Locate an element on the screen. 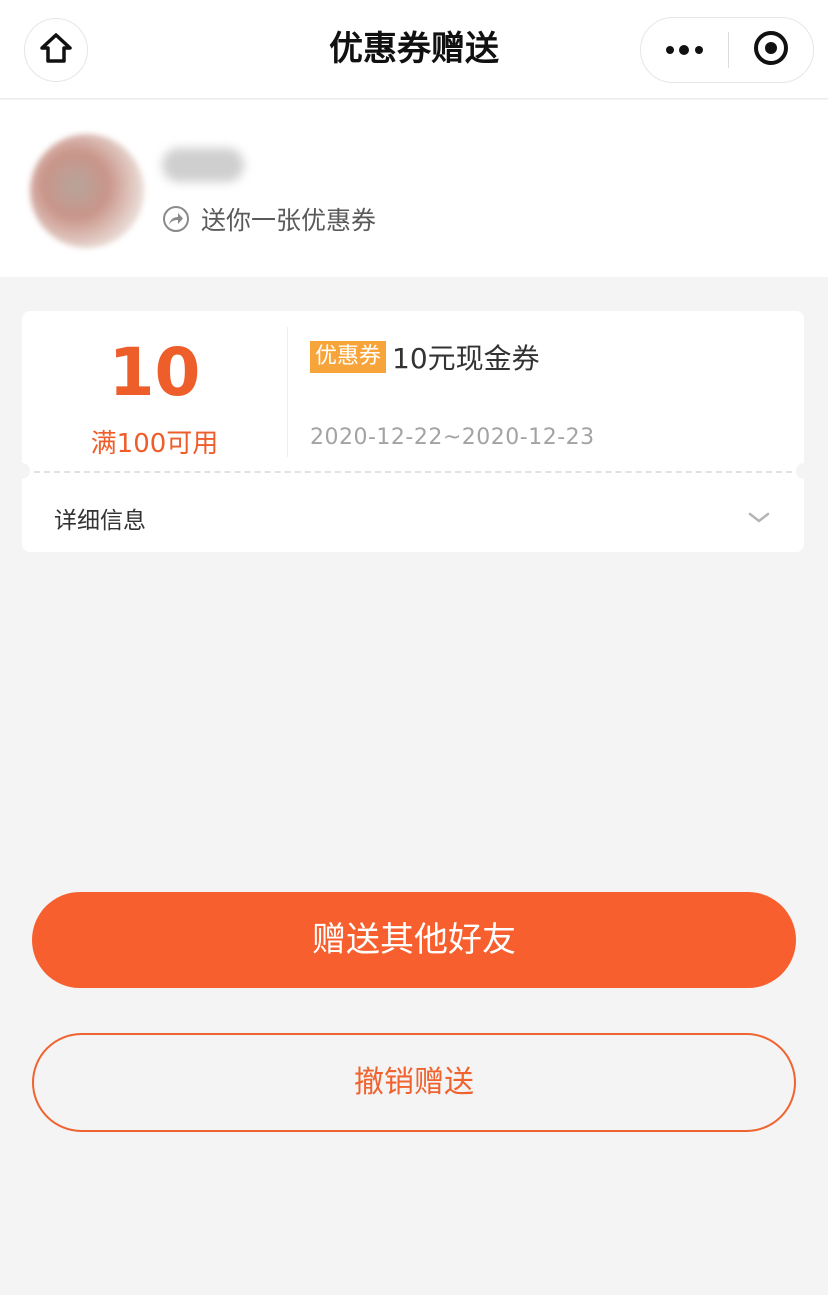  details-toggle: 详细信息 is located at coordinates (413, 517).